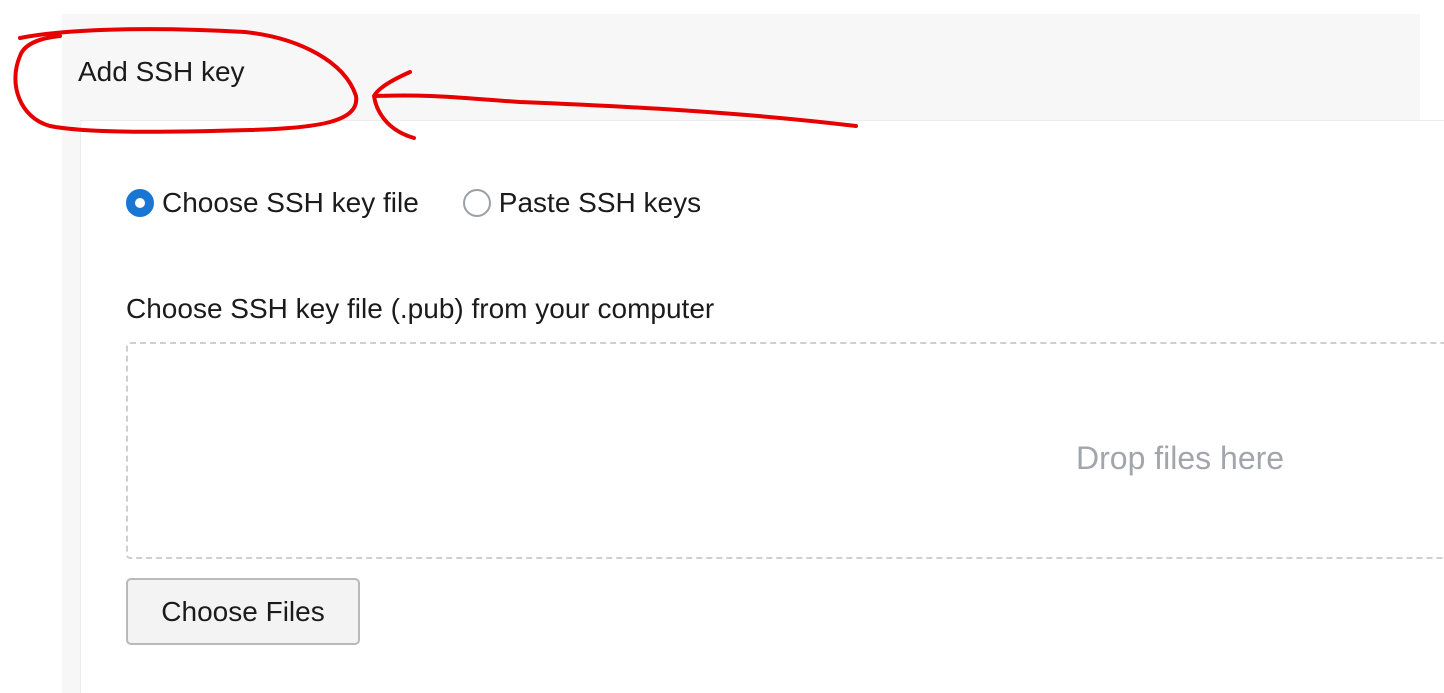 This screenshot has width=1444, height=693. I want to click on choose-files-button: Choose Files, so click(243, 611).